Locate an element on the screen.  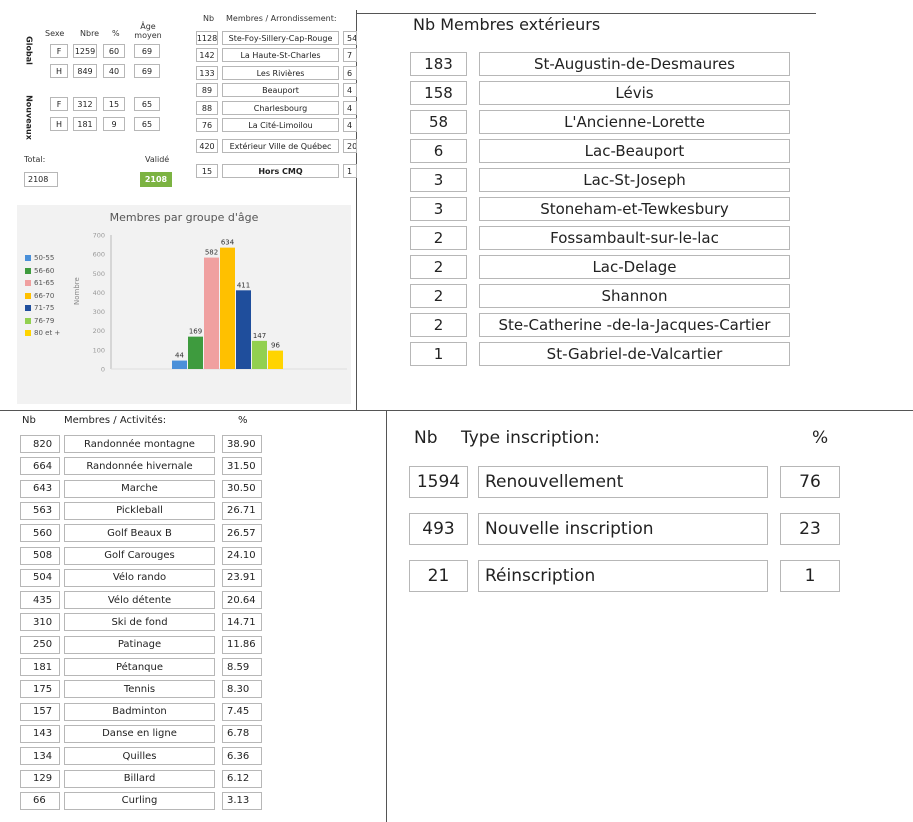
ext-name: Ste-Catherine -de-la-Jacques-Cartier is located at coordinates (634, 325).